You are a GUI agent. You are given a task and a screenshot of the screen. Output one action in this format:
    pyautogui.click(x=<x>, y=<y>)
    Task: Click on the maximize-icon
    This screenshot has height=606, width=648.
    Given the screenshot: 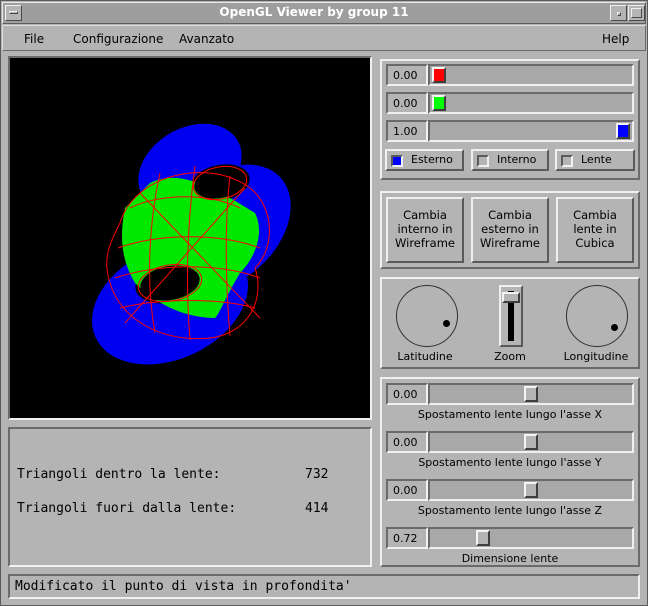 What is the action you would take?
    pyautogui.click(x=636, y=13)
    